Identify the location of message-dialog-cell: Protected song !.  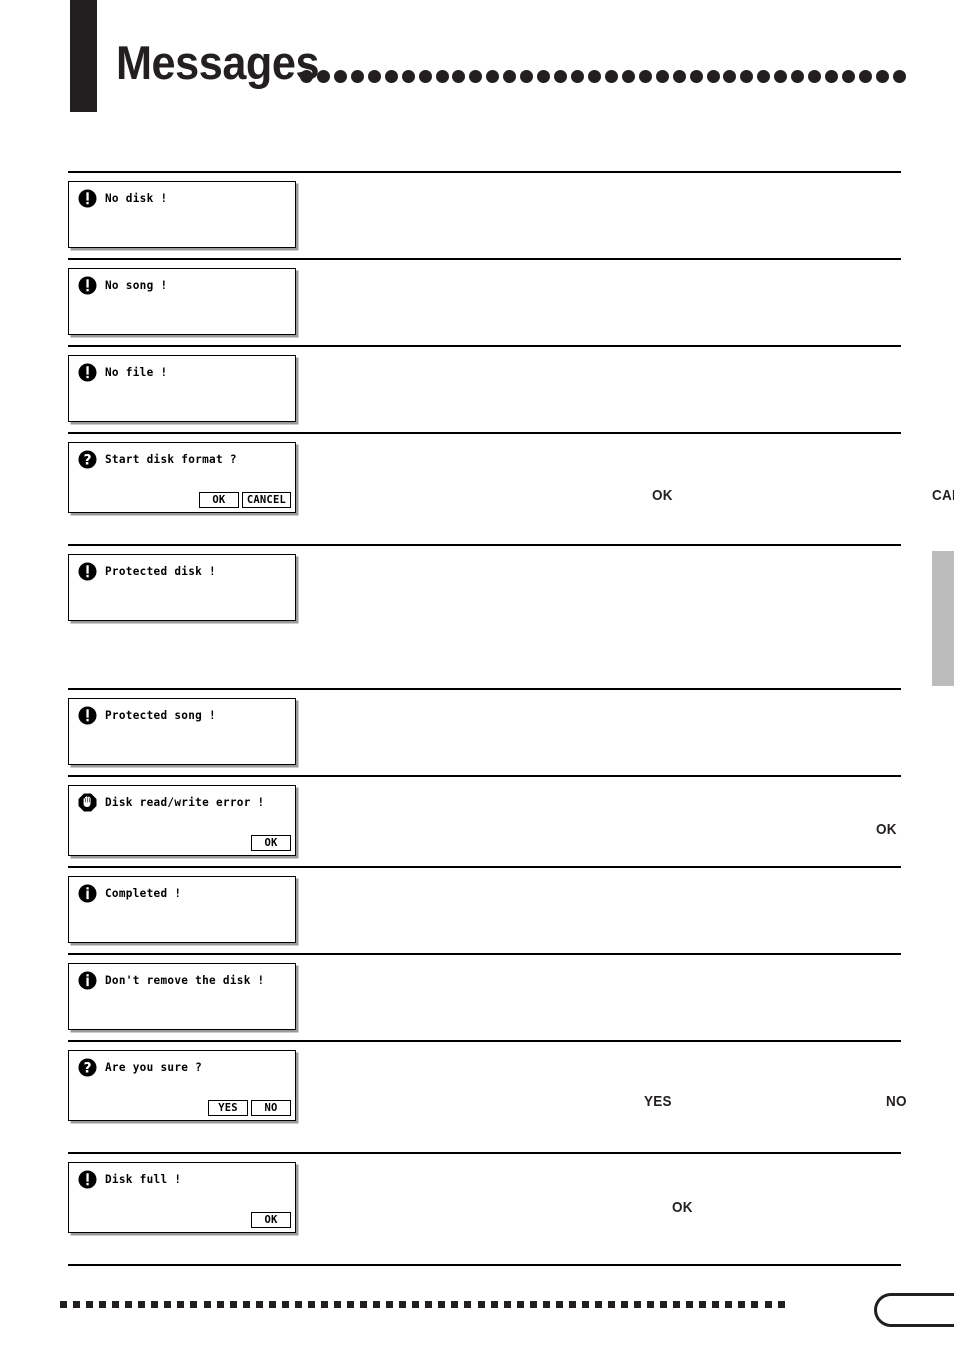
(186, 732).